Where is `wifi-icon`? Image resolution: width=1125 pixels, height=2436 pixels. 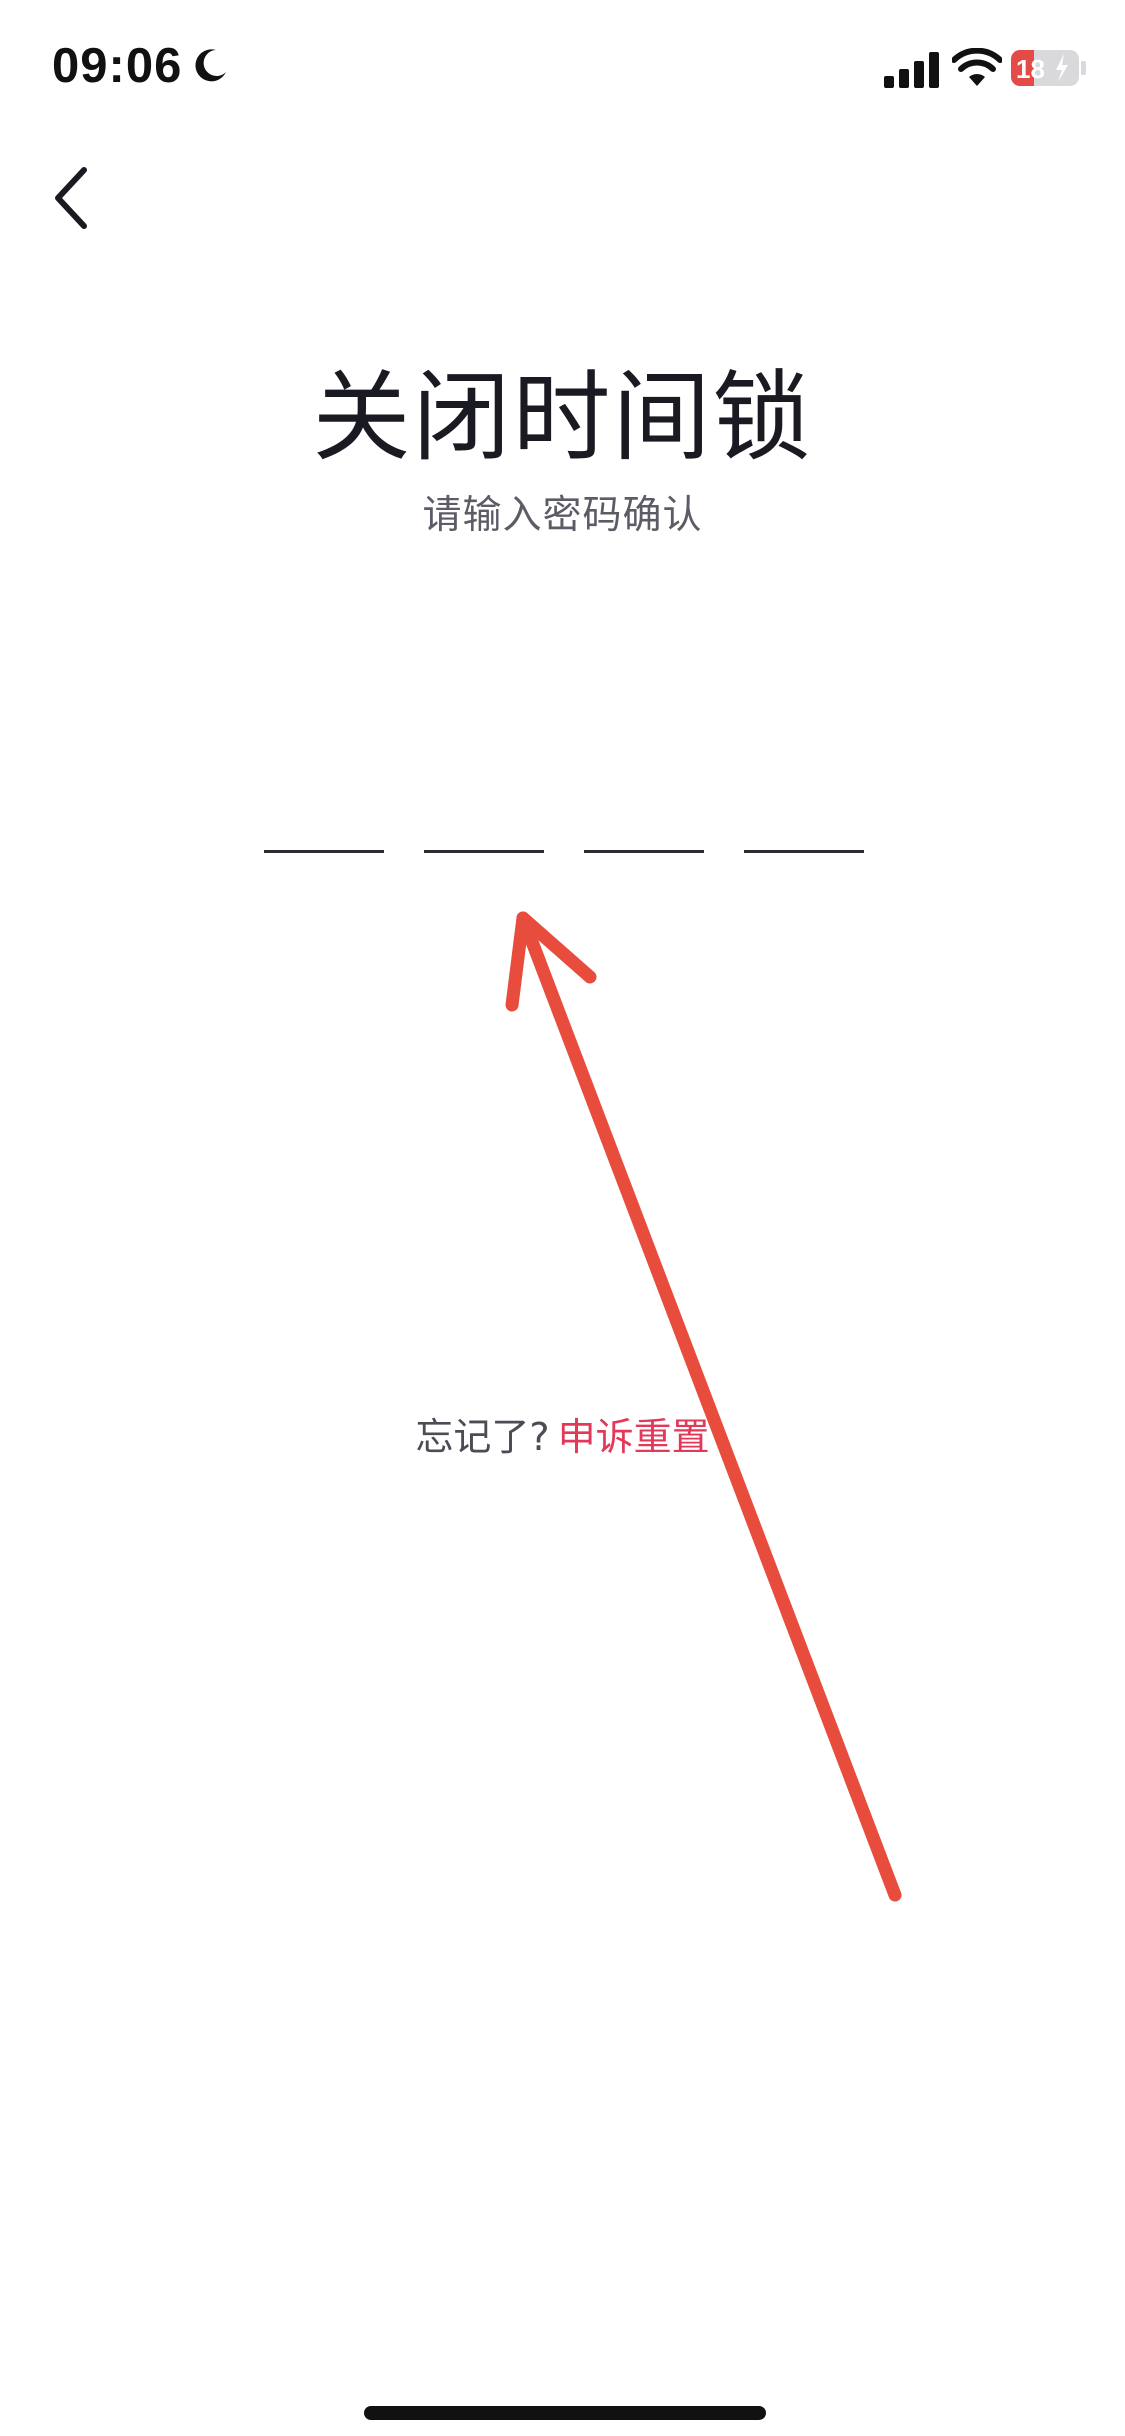 wifi-icon is located at coordinates (977, 67).